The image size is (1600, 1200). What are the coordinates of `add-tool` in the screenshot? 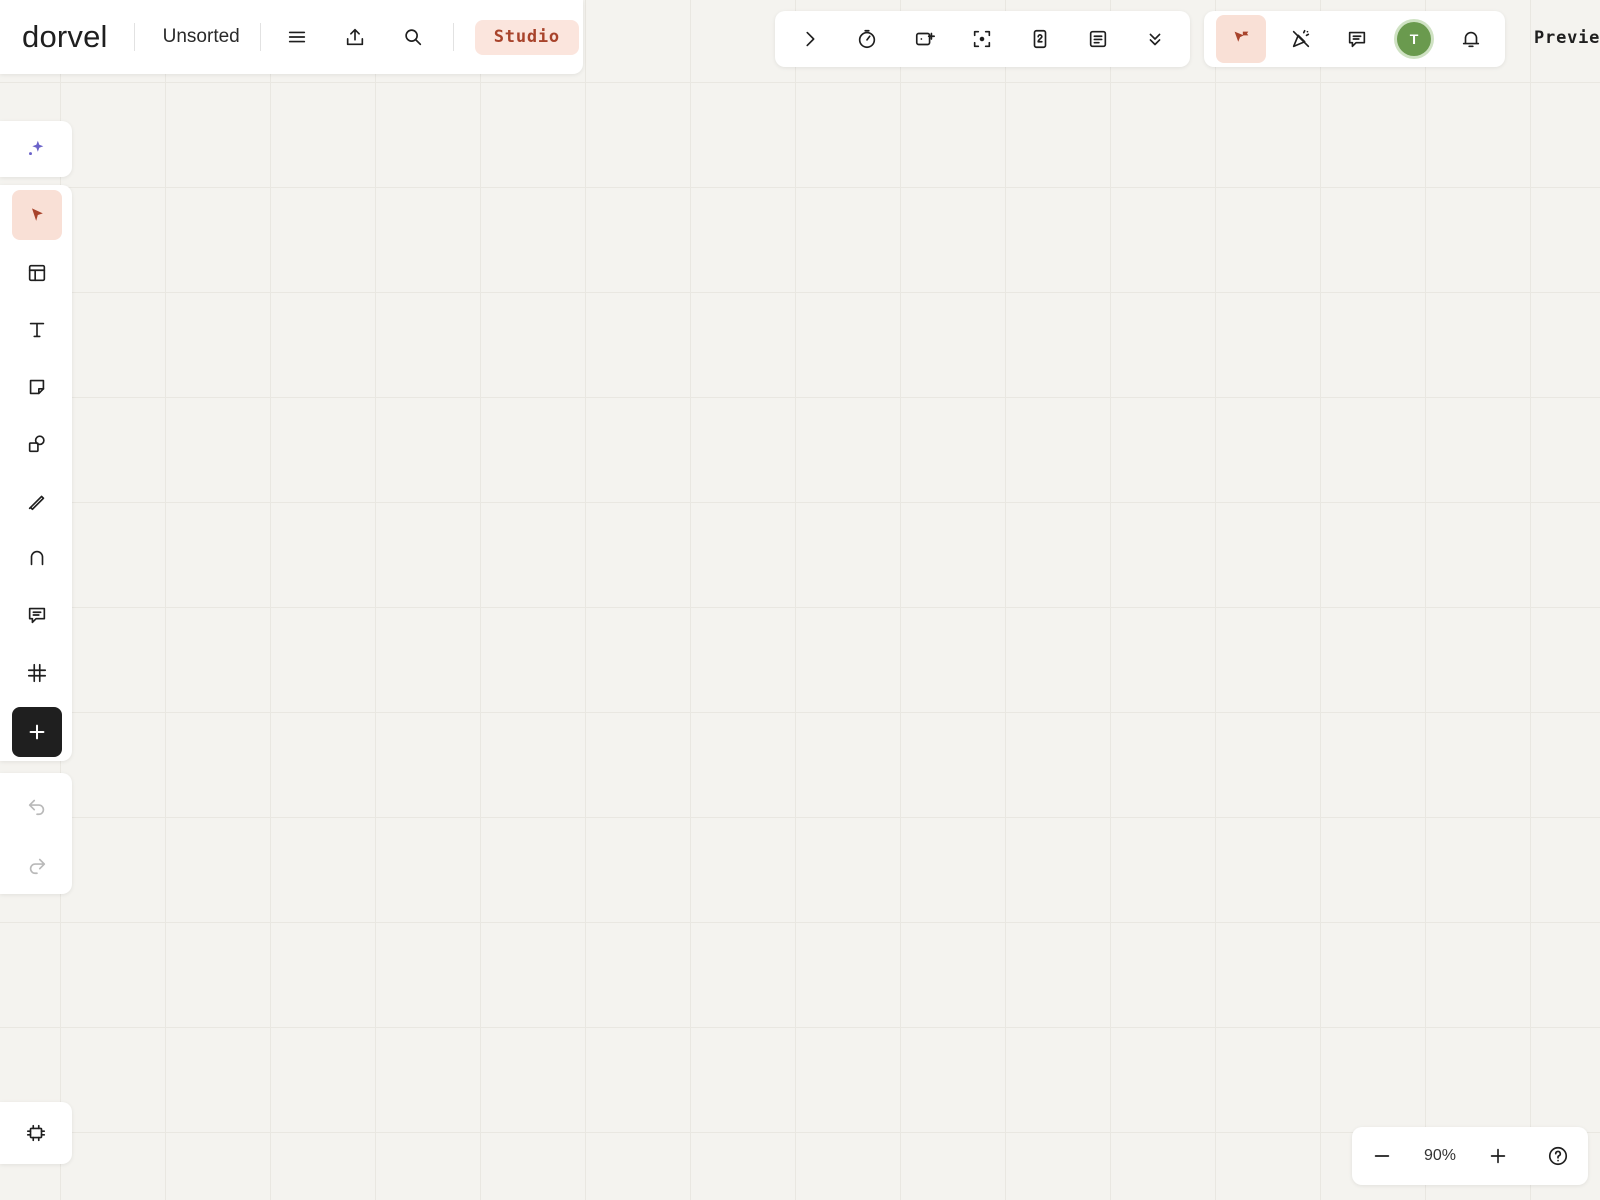 It's located at (37, 732).